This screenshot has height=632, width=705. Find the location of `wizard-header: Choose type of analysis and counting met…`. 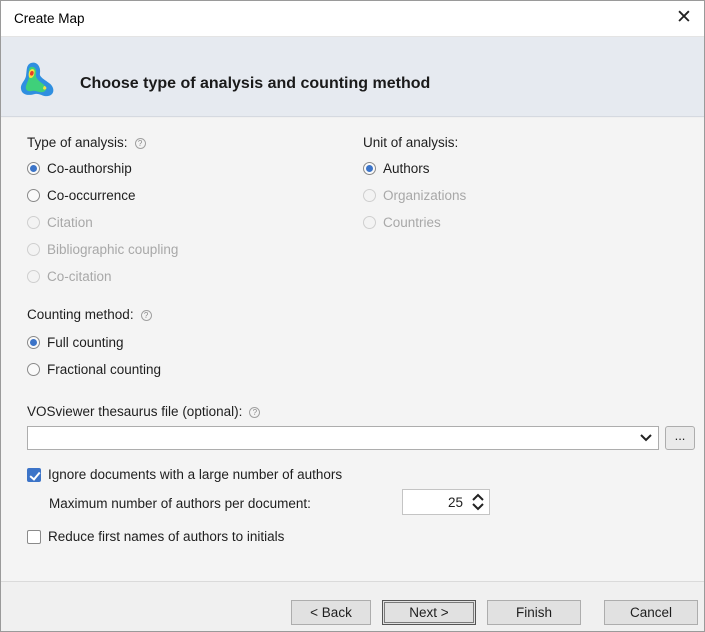

wizard-header: Choose type of analysis and counting met… is located at coordinates (352, 77).